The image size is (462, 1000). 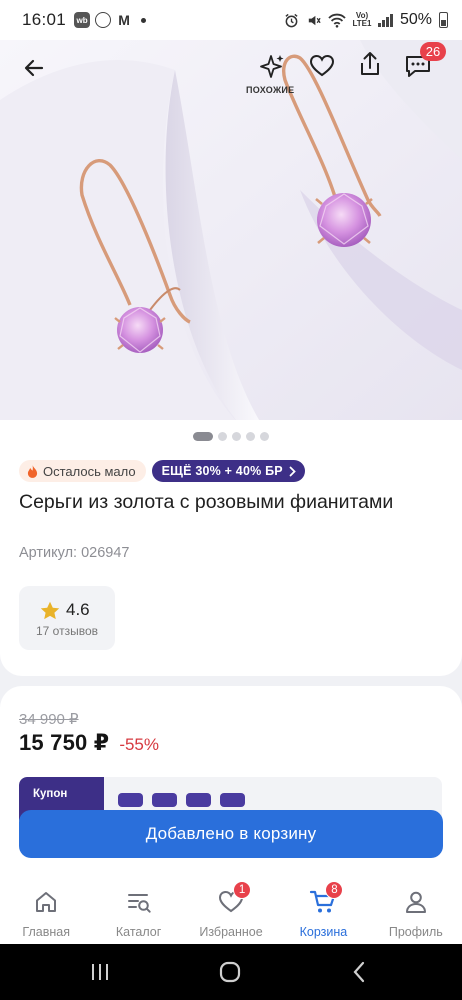 I want to click on nav-item-cart: 8 Корзина, so click(x=323, y=910).